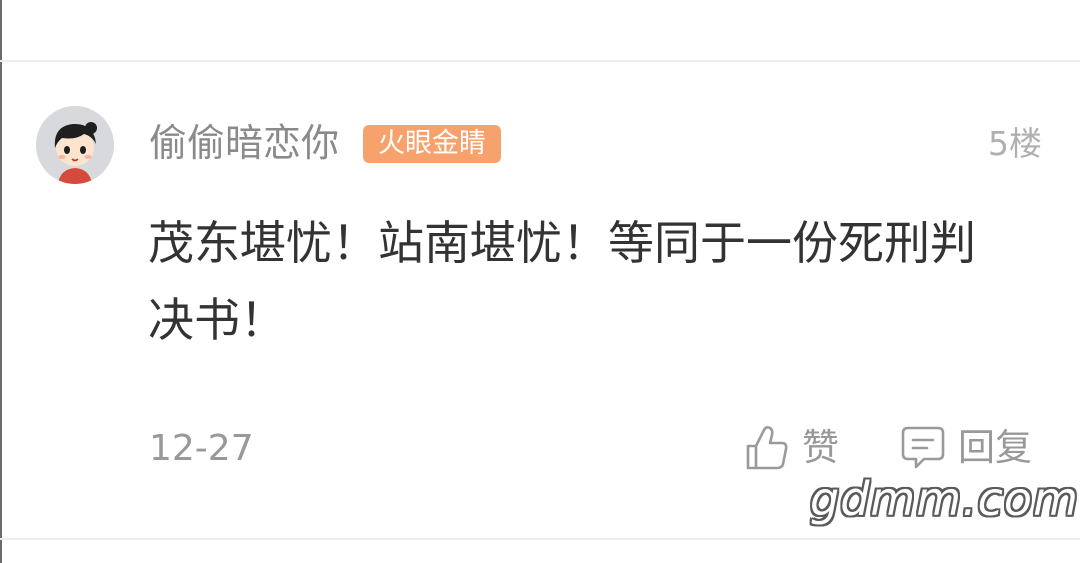 The height and width of the screenshot is (563, 1080). I want to click on thumbs-up-icon, so click(767, 448).